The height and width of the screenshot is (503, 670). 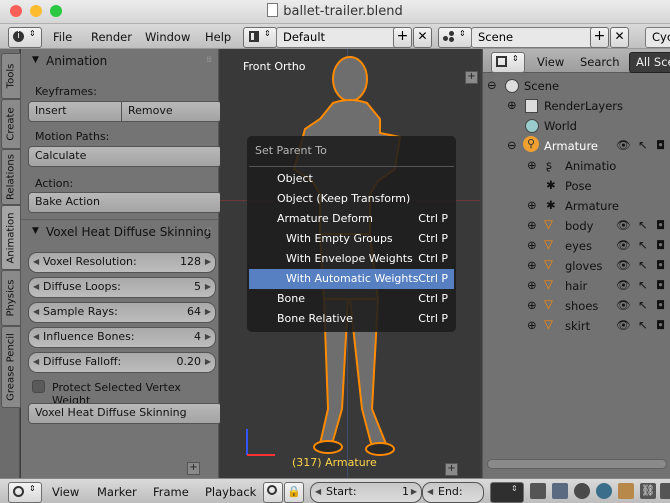 I want to click on outliner-row-animation: ⊕ ʂ Animatio, so click(x=576, y=166).